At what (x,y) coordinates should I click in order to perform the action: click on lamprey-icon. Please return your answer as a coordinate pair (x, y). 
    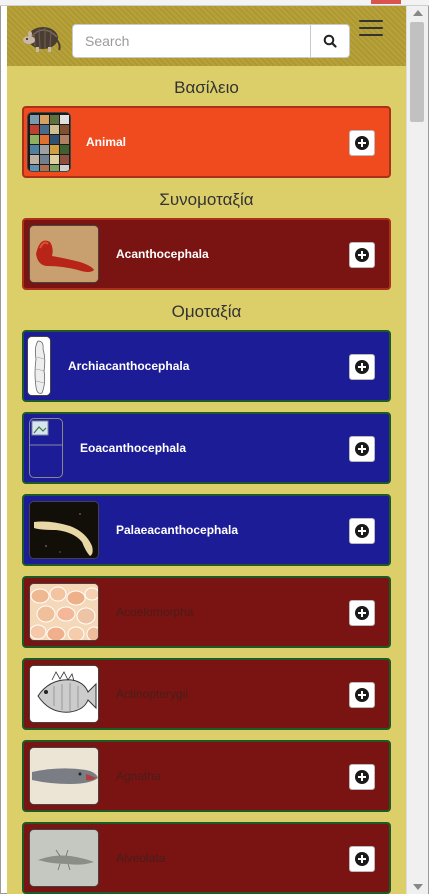
    Looking at the image, I should click on (64, 776).